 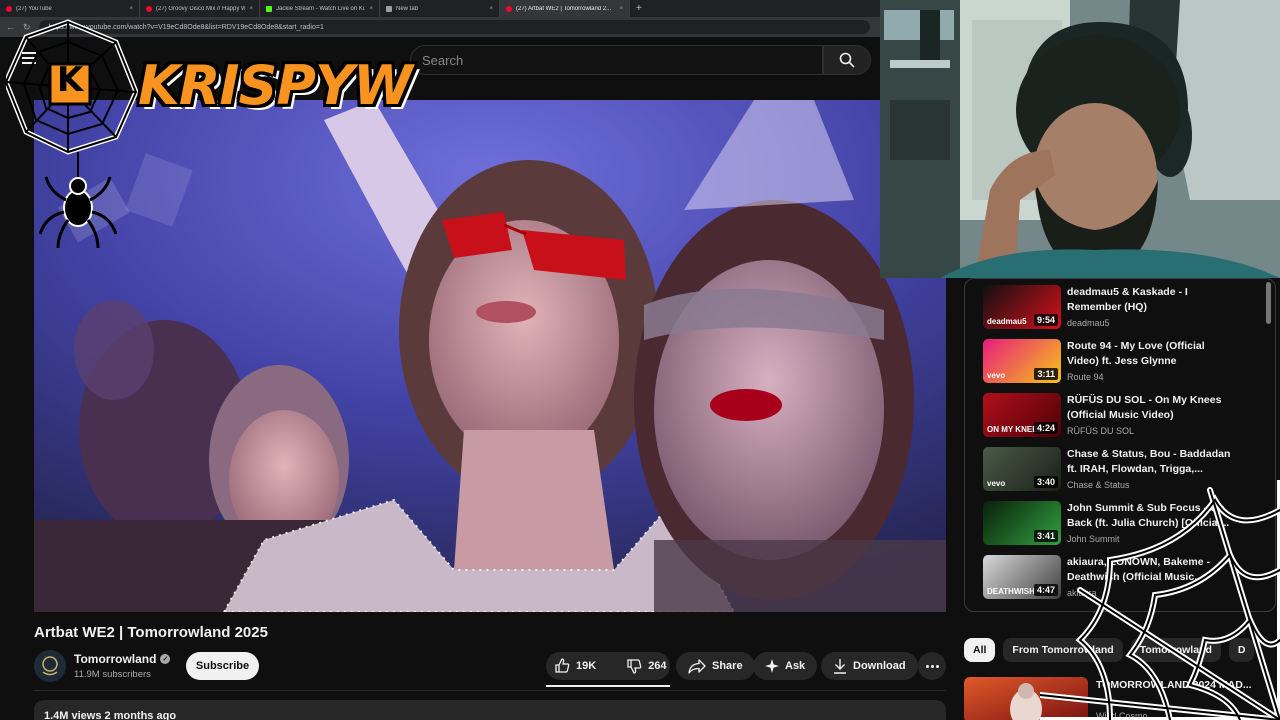 What do you see at coordinates (1011, 591) in the screenshot?
I see `thumbnail-text: DEATHWISH` at bounding box center [1011, 591].